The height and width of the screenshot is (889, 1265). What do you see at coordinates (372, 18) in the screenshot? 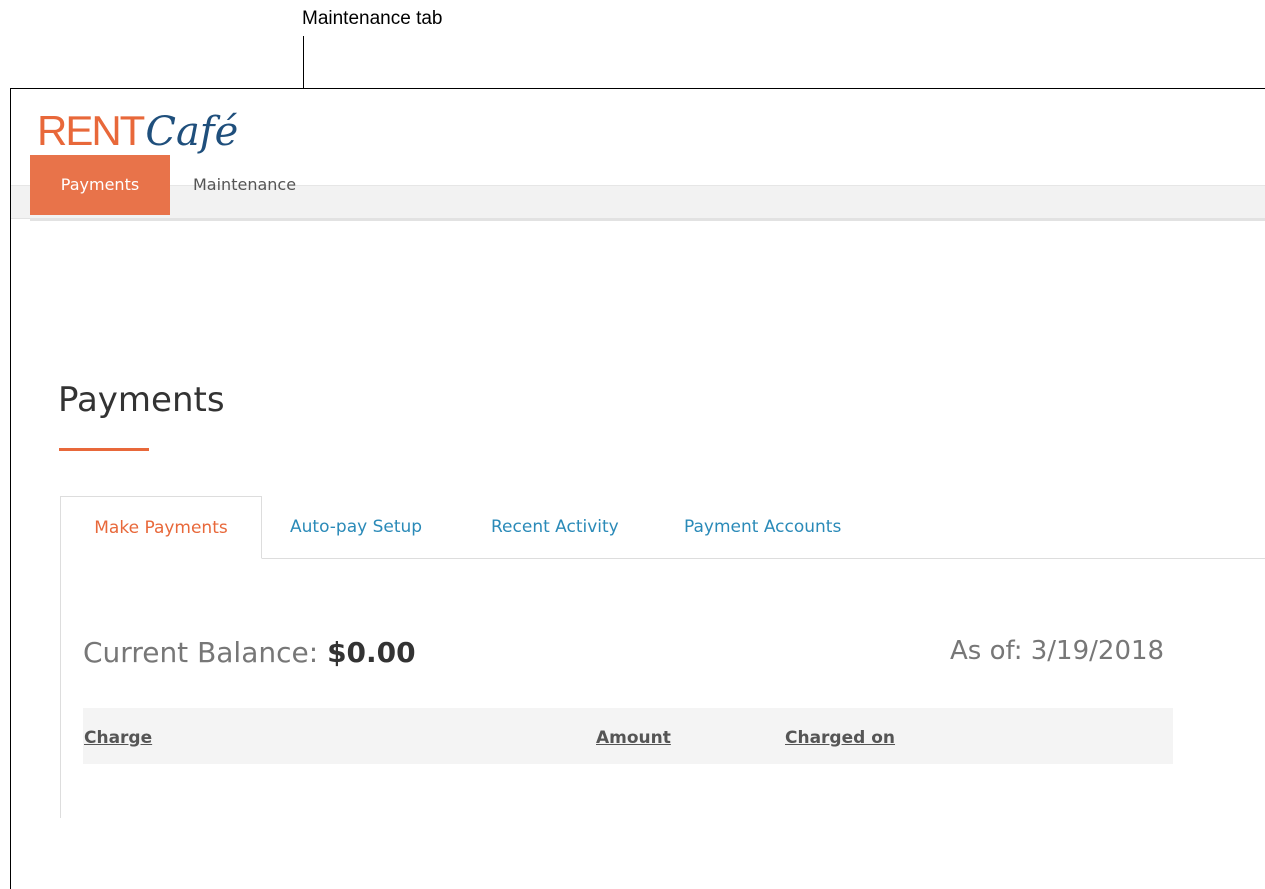
I see `callout-label: Maintenance tab` at bounding box center [372, 18].